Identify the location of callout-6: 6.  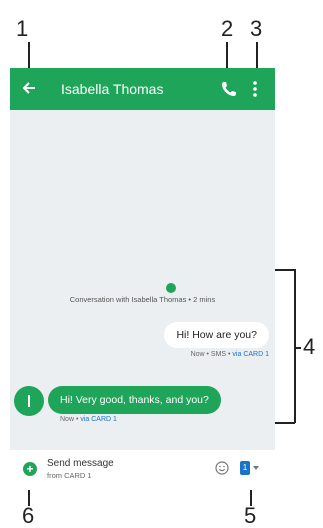
(28, 515).